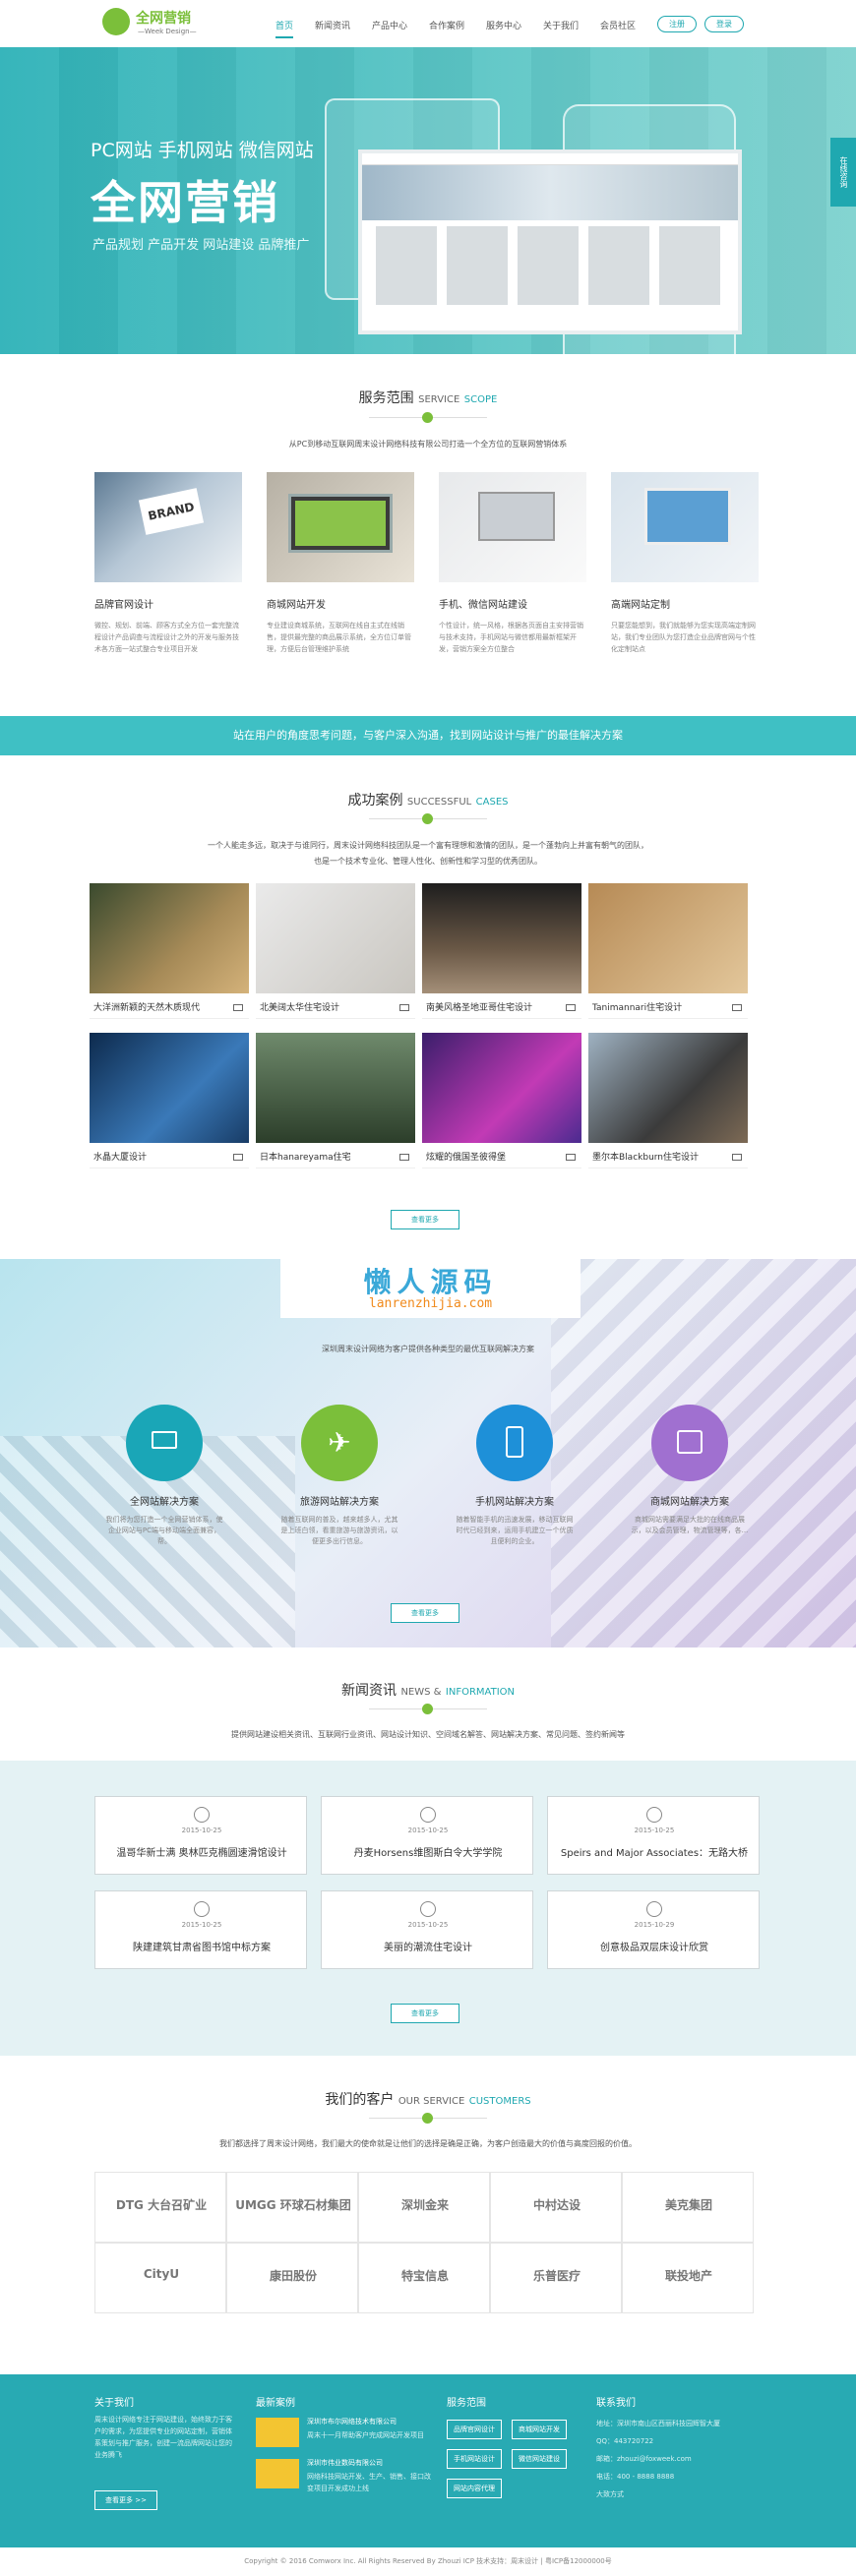 The width and height of the screenshot is (856, 2576). I want to click on case-caption: 水晶大厦设计, so click(170, 1157).